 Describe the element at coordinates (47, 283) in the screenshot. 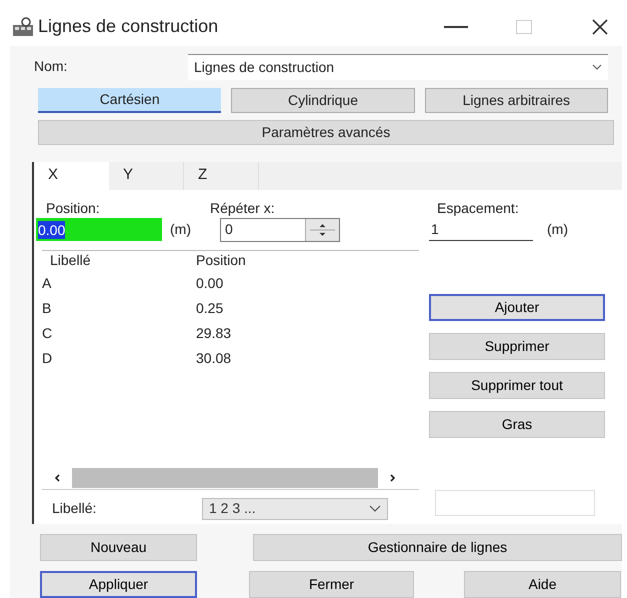

I see `table-cell-text: A` at that location.